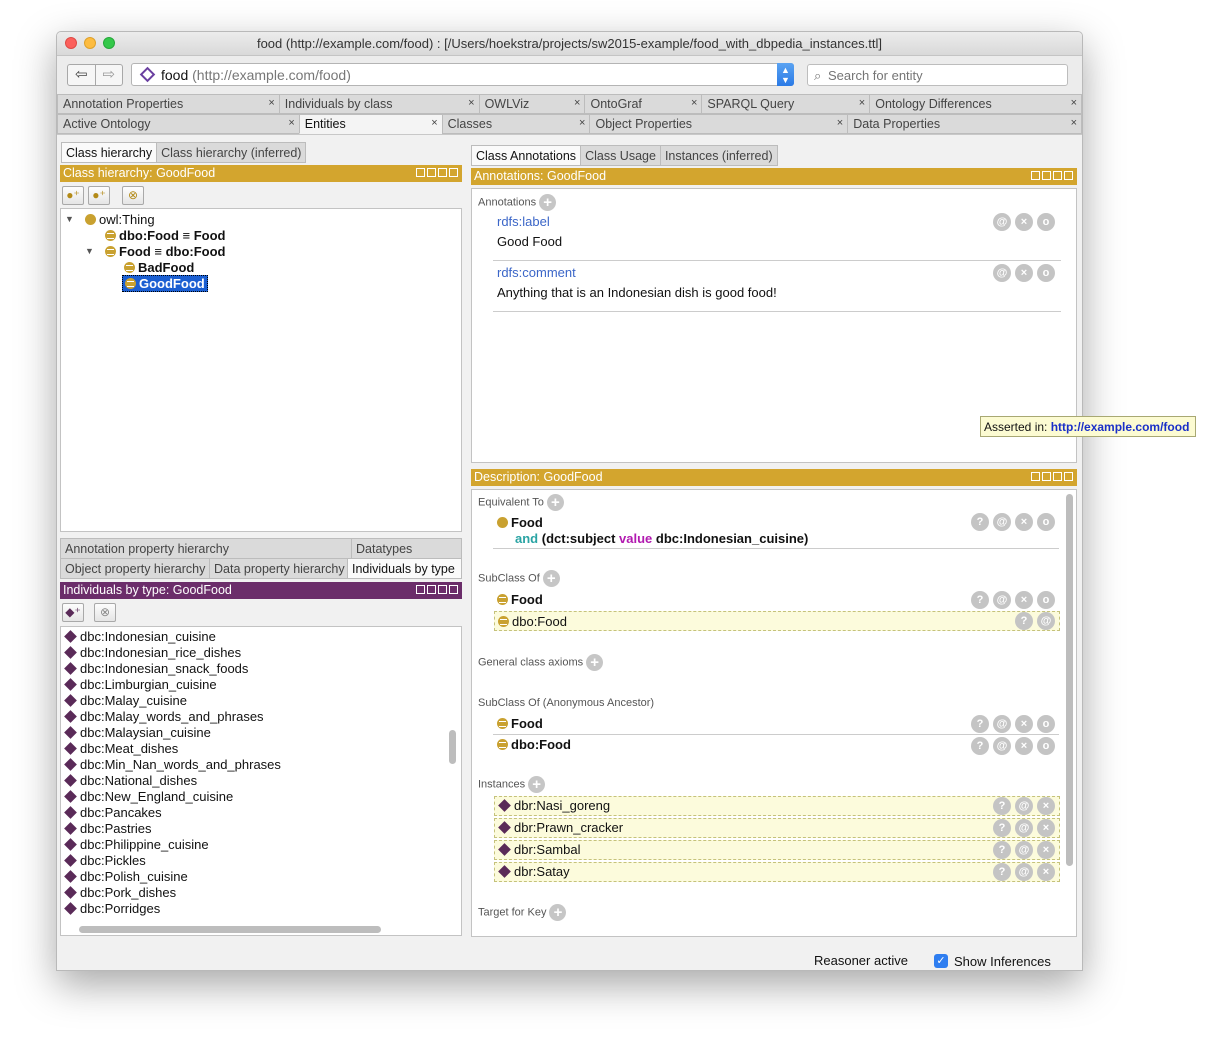  Describe the element at coordinates (406, 548) in the screenshot. I see `tab-datatypes: Datatypes` at that location.